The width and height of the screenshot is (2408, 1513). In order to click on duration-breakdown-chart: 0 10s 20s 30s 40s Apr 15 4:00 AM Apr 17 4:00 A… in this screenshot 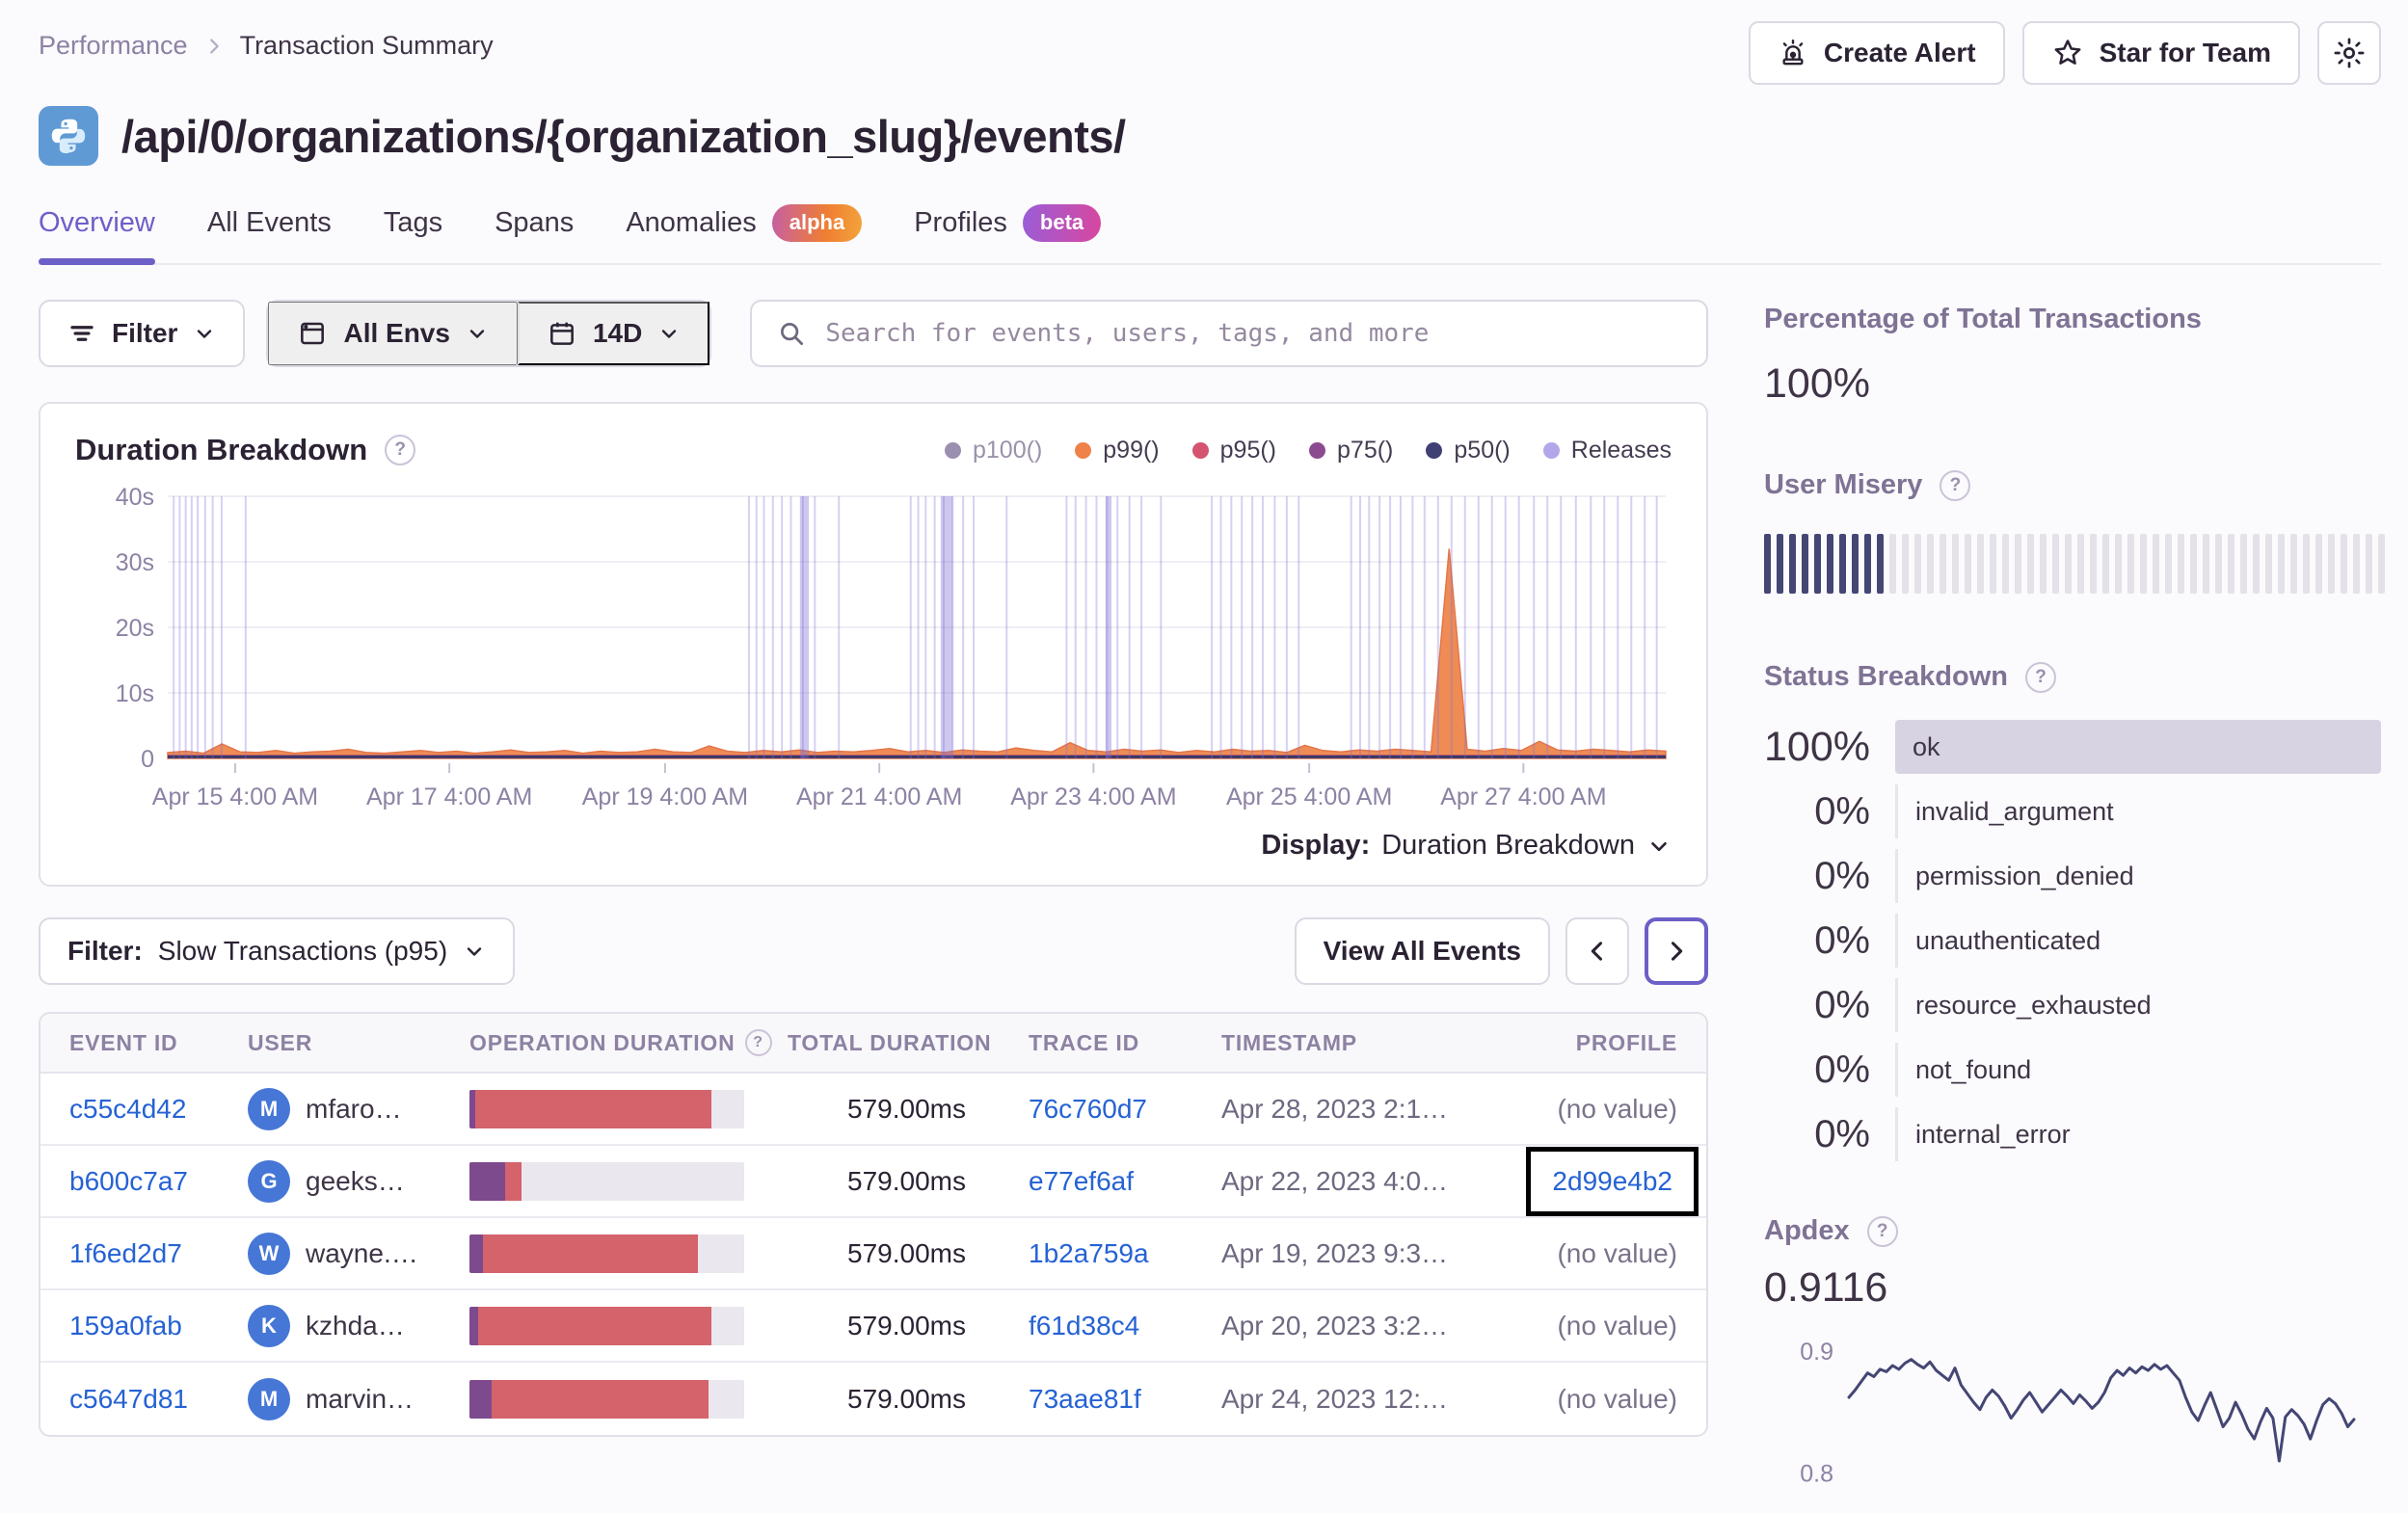, I will do `click(873, 650)`.